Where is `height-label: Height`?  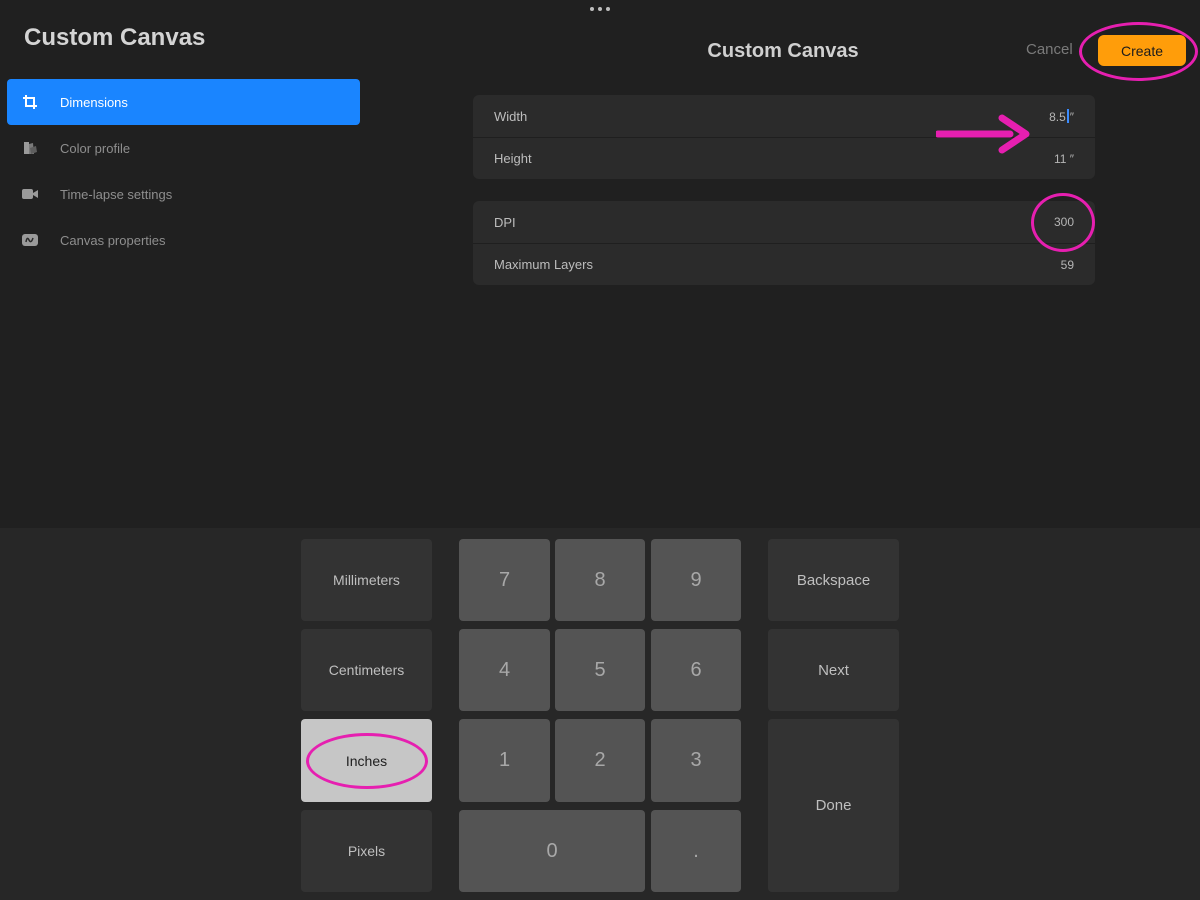 height-label: Height is located at coordinates (513, 158).